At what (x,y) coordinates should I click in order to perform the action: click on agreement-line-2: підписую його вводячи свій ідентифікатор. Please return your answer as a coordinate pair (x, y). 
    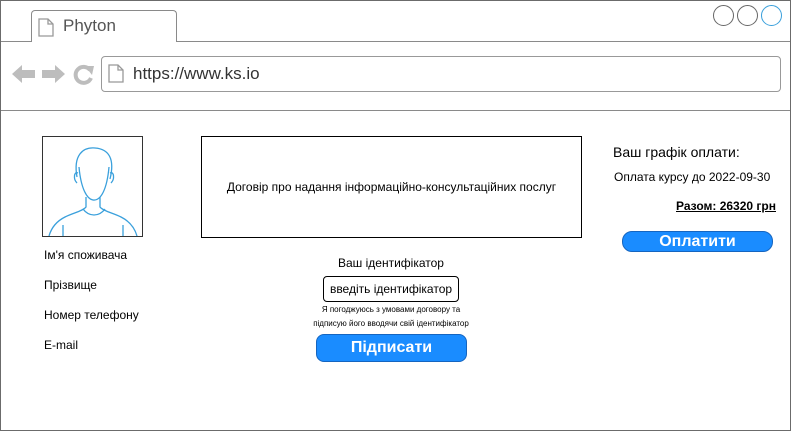
    Looking at the image, I should click on (391, 323).